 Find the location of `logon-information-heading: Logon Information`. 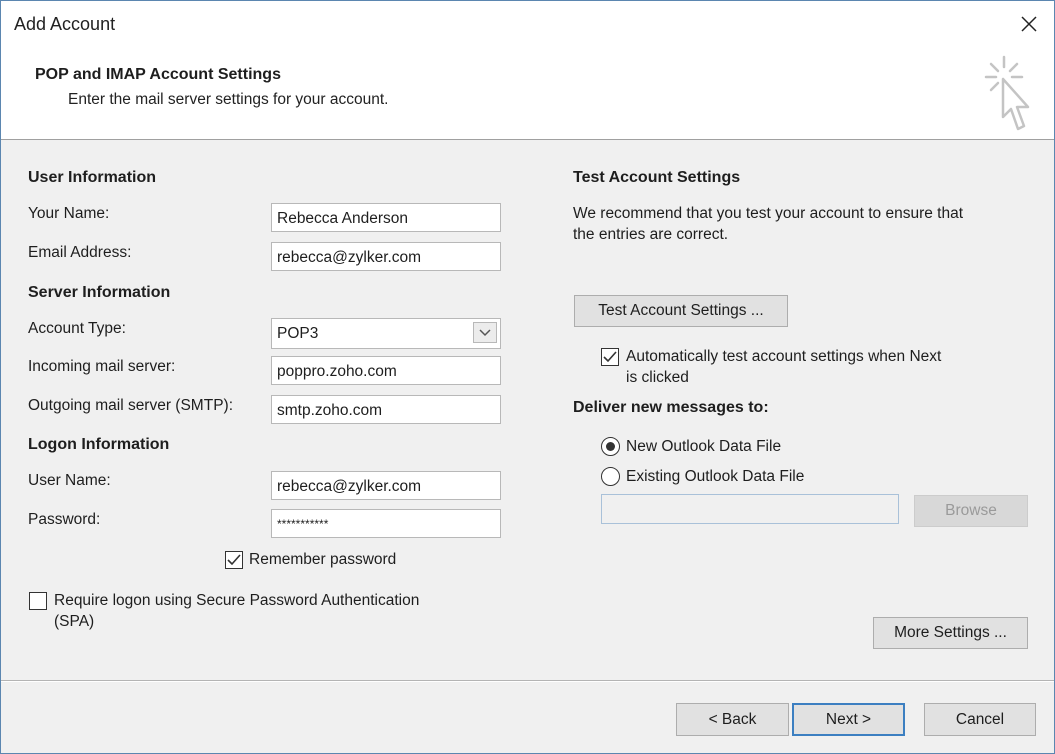

logon-information-heading: Logon Information is located at coordinates (99, 444).